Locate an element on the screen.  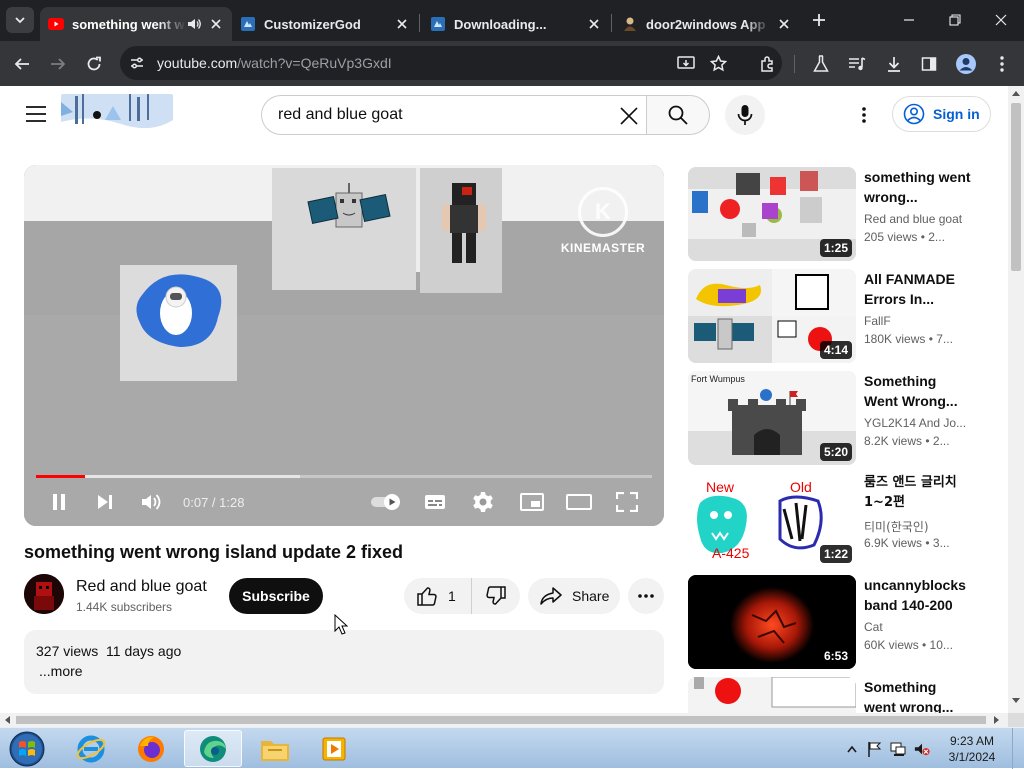
bookmark-star-icon is located at coordinates (718, 63).